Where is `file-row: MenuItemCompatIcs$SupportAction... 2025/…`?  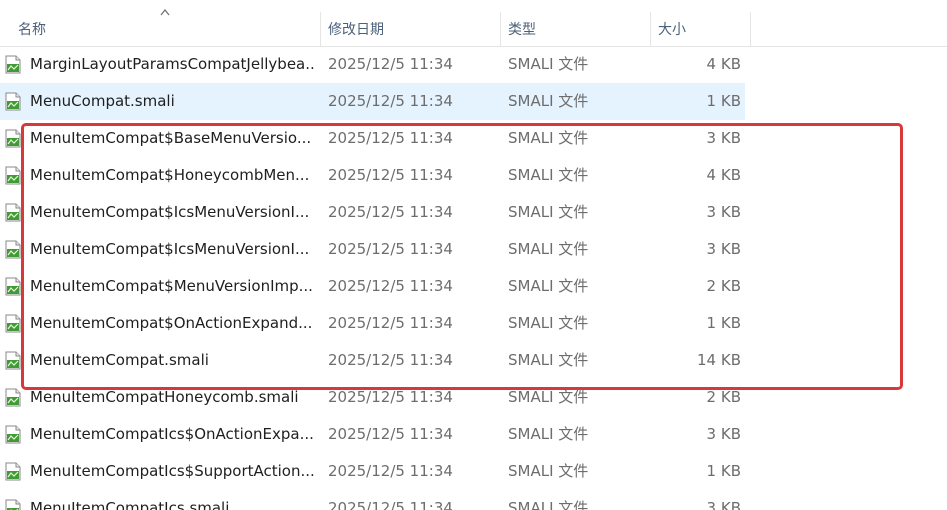 file-row: MenuItemCompatIcs$SupportAction... 2025/… is located at coordinates (372, 471).